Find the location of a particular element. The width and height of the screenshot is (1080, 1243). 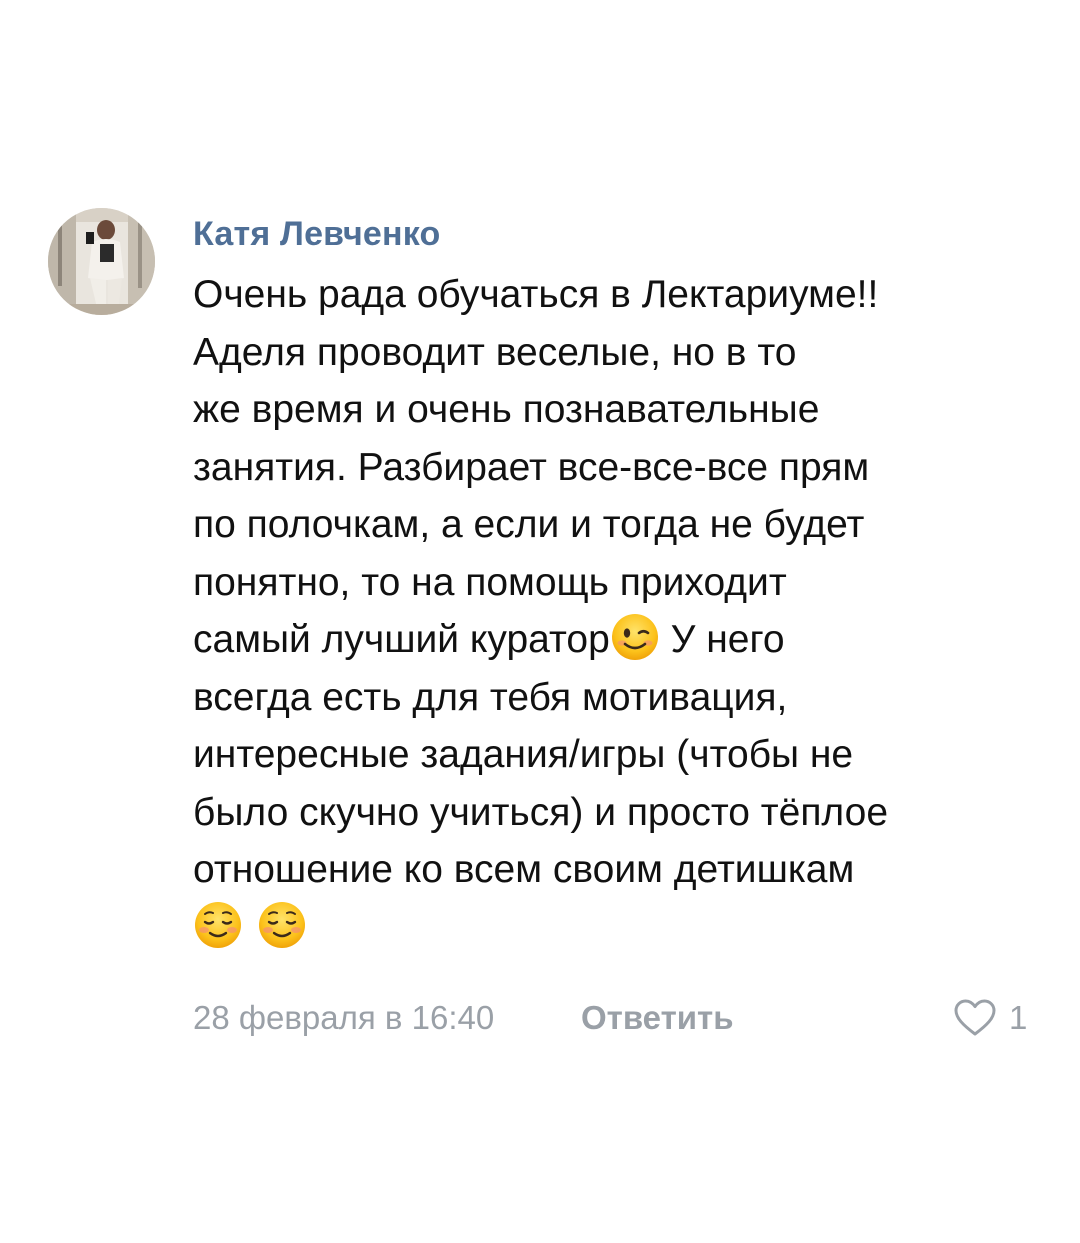

like-button: 1 is located at coordinates (990, 1018).